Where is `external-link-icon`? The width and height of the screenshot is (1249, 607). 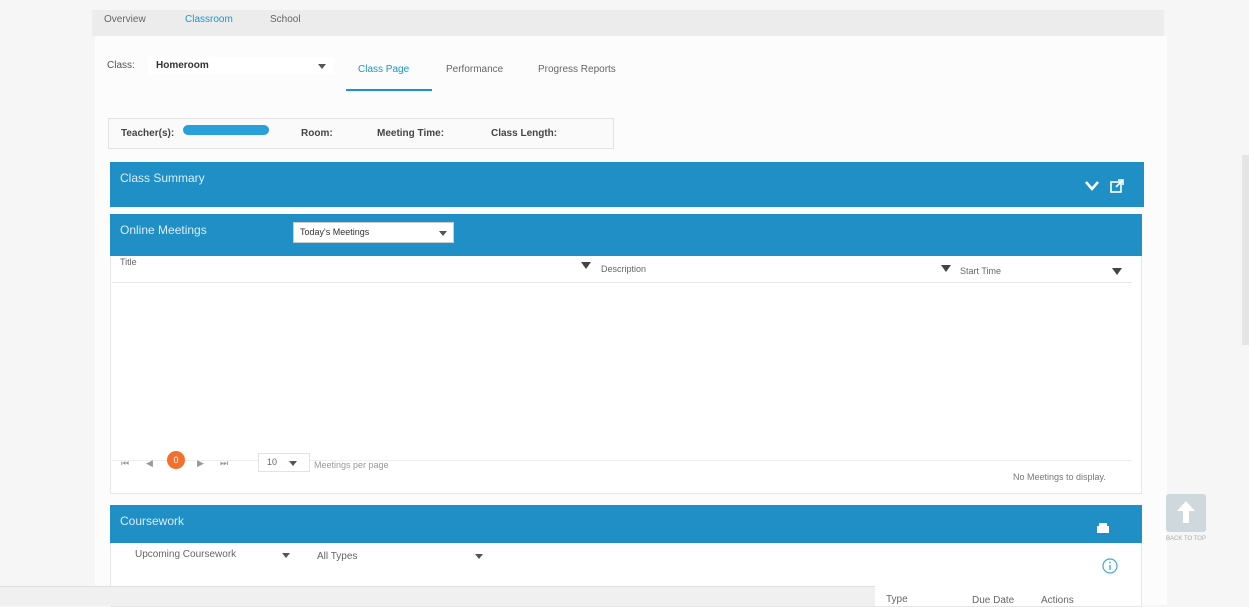
external-link-icon is located at coordinates (1117, 186).